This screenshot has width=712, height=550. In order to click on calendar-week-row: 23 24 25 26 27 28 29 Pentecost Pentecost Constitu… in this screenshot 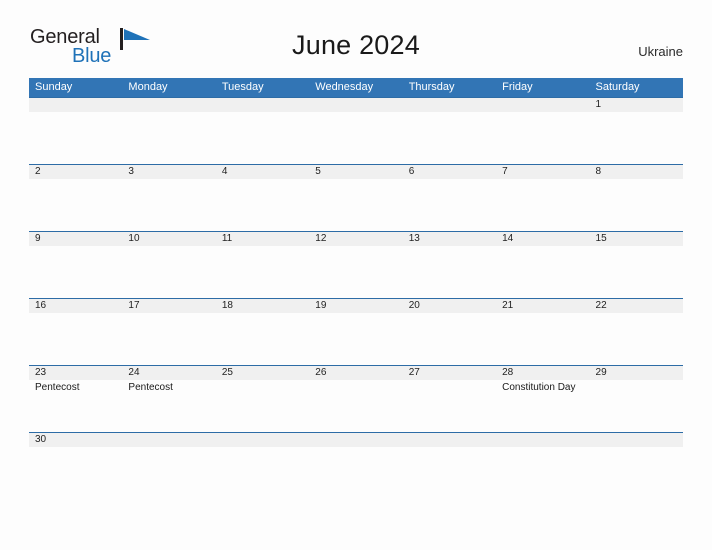, I will do `click(356, 398)`.